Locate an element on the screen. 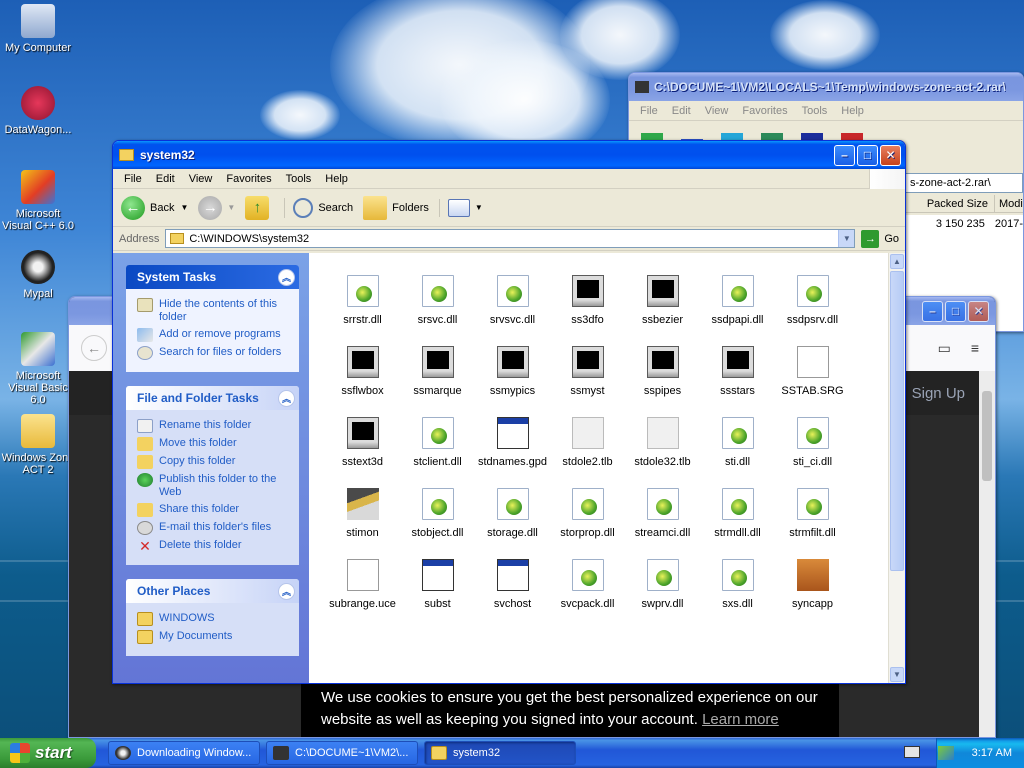 The height and width of the screenshot is (768, 1024). task-hide-contents: Hide the contents of this folder is located at coordinates (215, 311).